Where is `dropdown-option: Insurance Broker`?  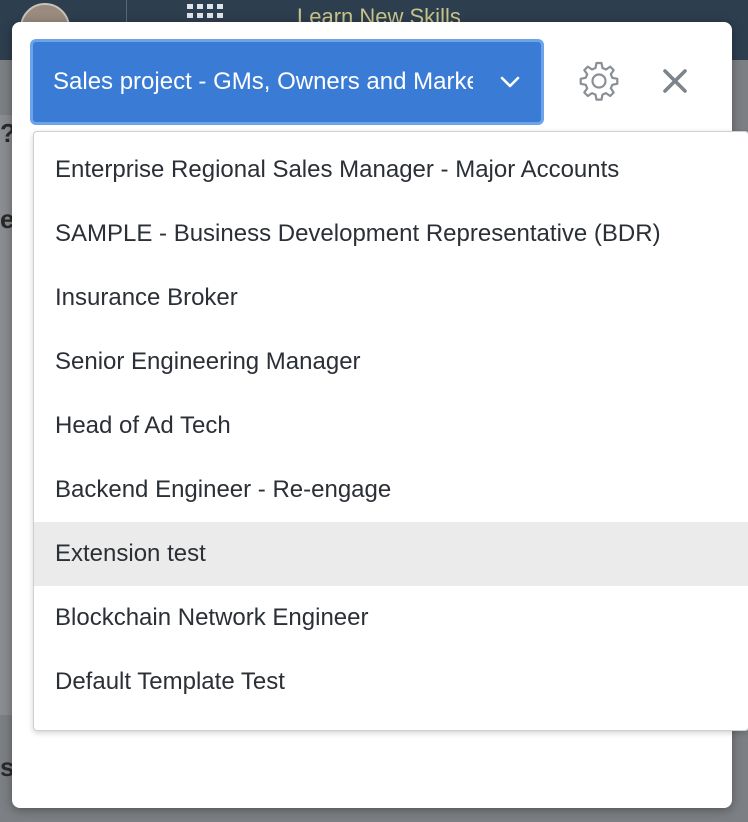 dropdown-option: Insurance Broker is located at coordinates (391, 298).